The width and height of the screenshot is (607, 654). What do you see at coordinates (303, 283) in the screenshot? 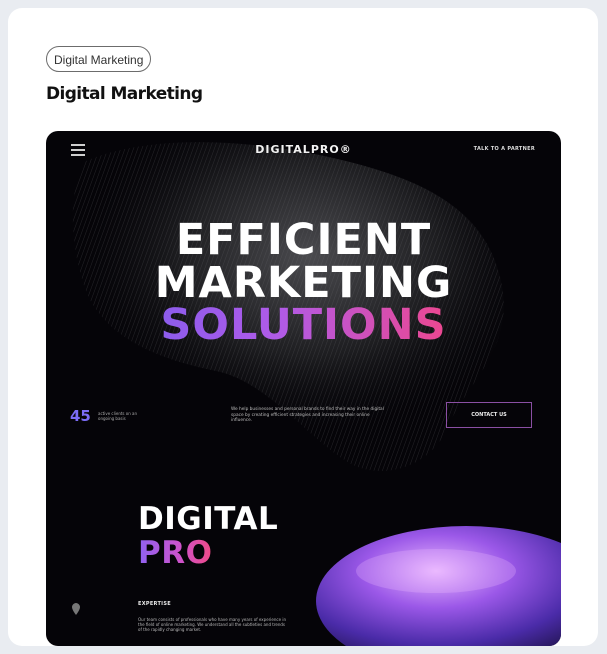
I see `hero-line-2: MARKETING` at bounding box center [303, 283].